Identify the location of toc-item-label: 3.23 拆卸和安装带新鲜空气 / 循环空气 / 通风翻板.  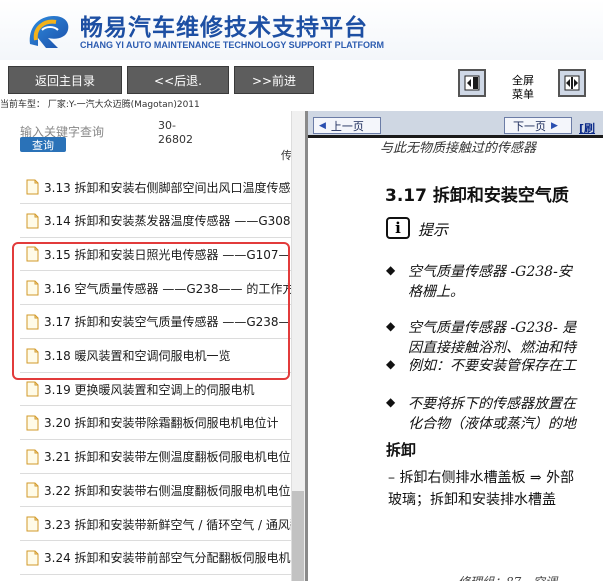
(168, 524).